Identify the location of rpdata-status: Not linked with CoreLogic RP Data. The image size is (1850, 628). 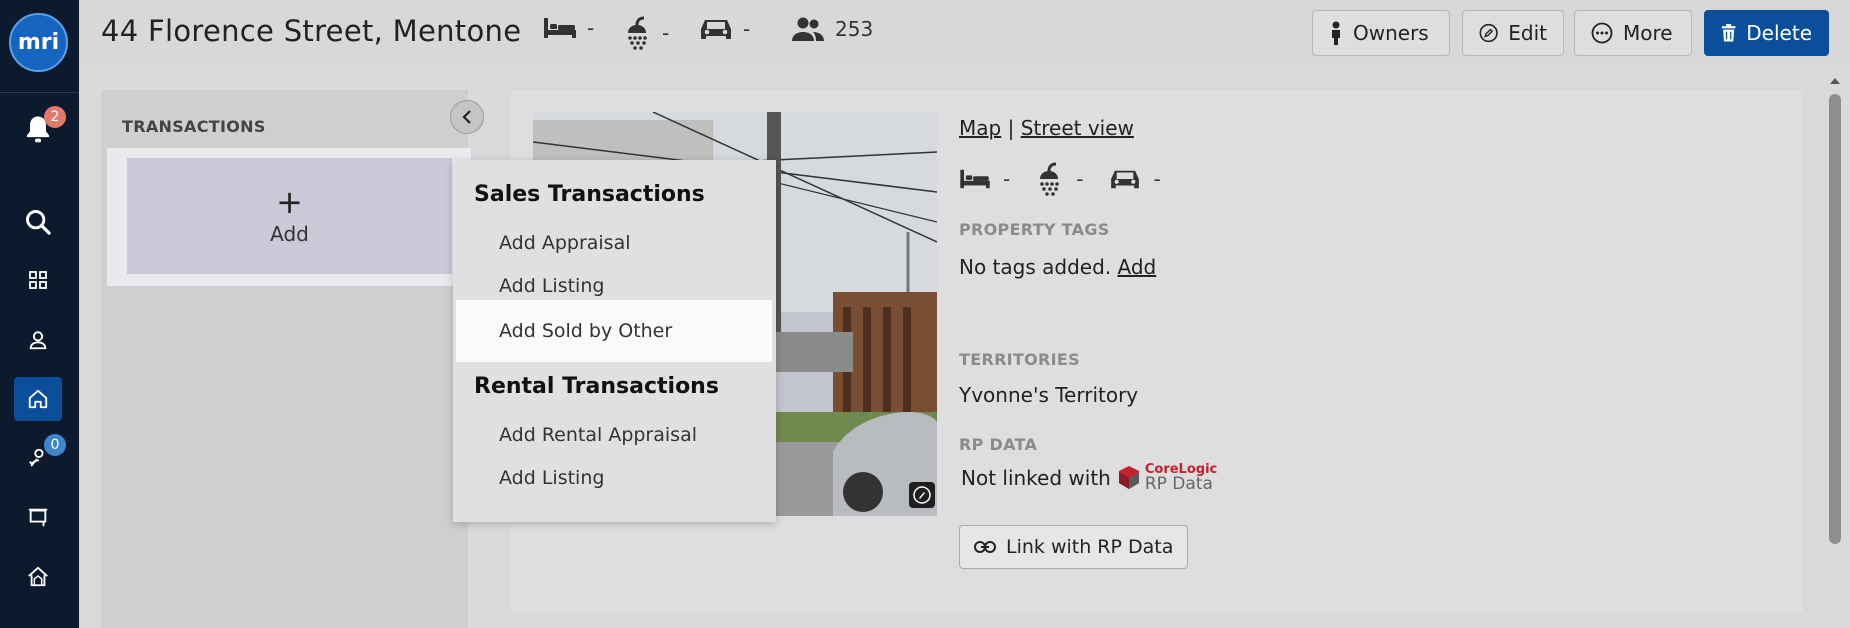
(1089, 478).